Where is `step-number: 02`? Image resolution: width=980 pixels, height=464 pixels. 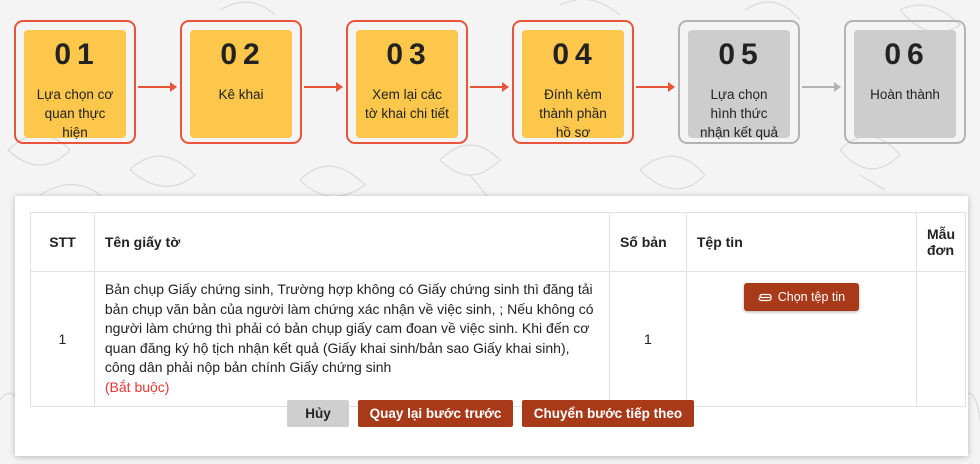 step-number: 02 is located at coordinates (243, 54).